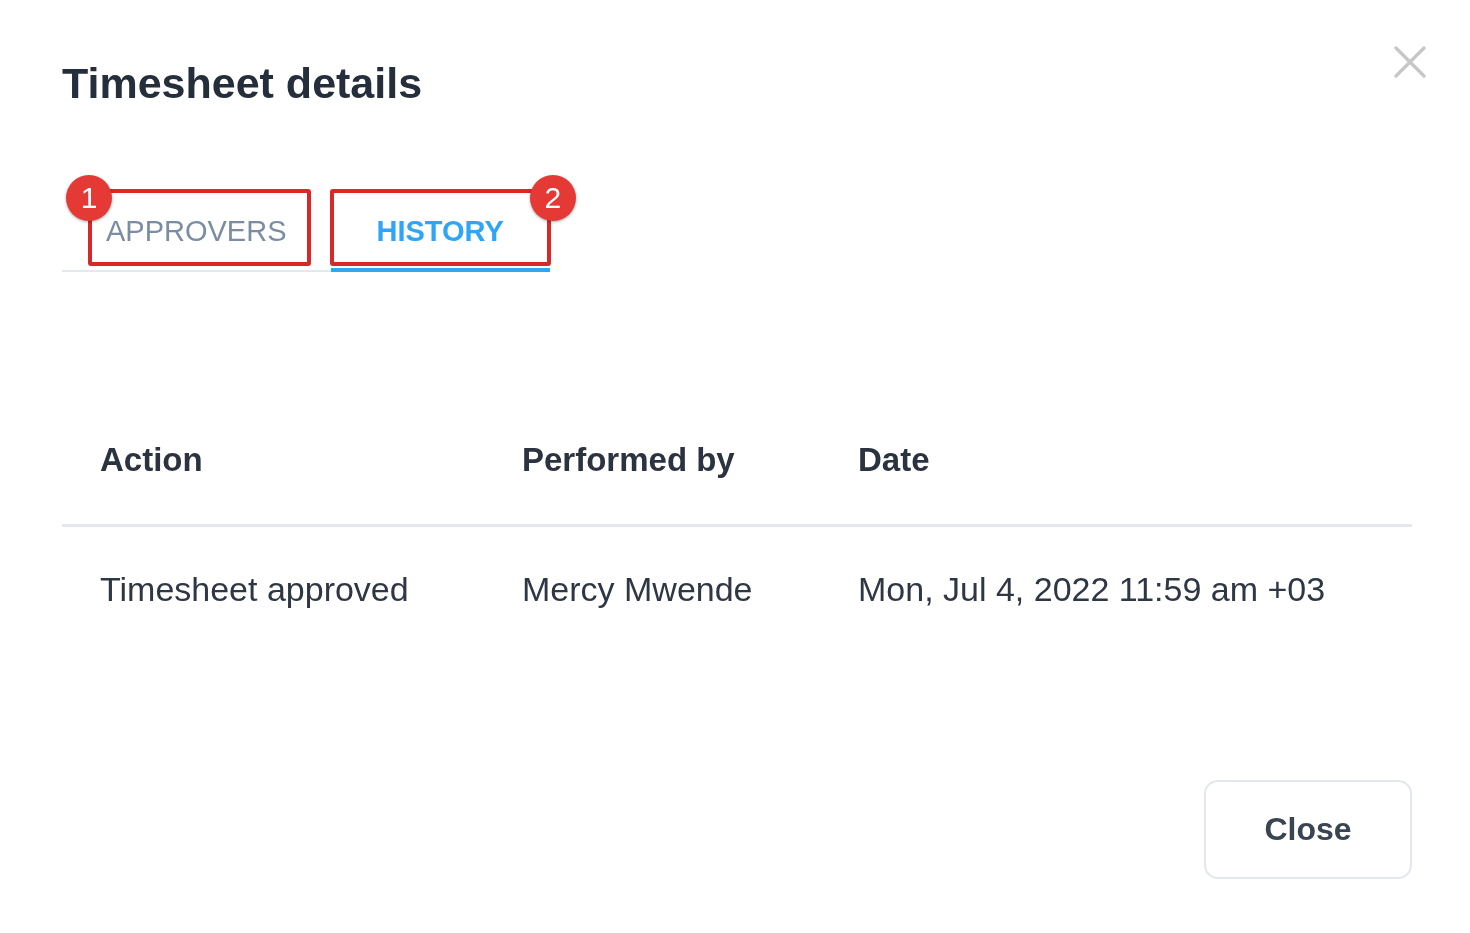 This screenshot has height=933, width=1470. What do you see at coordinates (151, 460) in the screenshot?
I see `column-header: Action` at bounding box center [151, 460].